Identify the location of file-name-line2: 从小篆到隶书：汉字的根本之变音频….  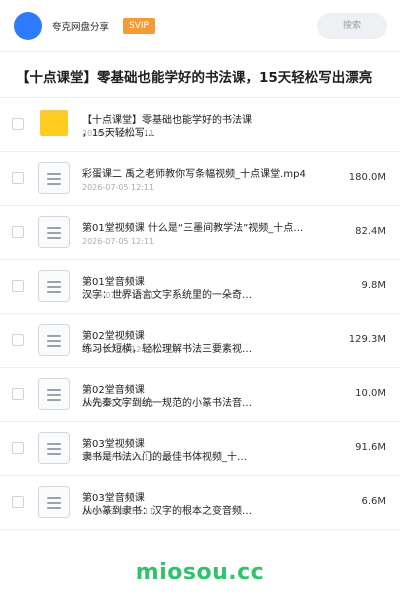
(167, 511).